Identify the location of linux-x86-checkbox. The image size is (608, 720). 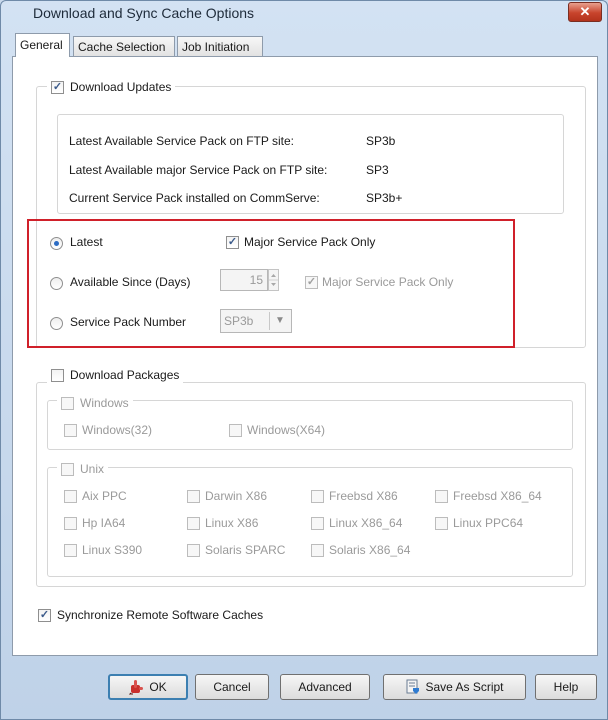
(193, 523).